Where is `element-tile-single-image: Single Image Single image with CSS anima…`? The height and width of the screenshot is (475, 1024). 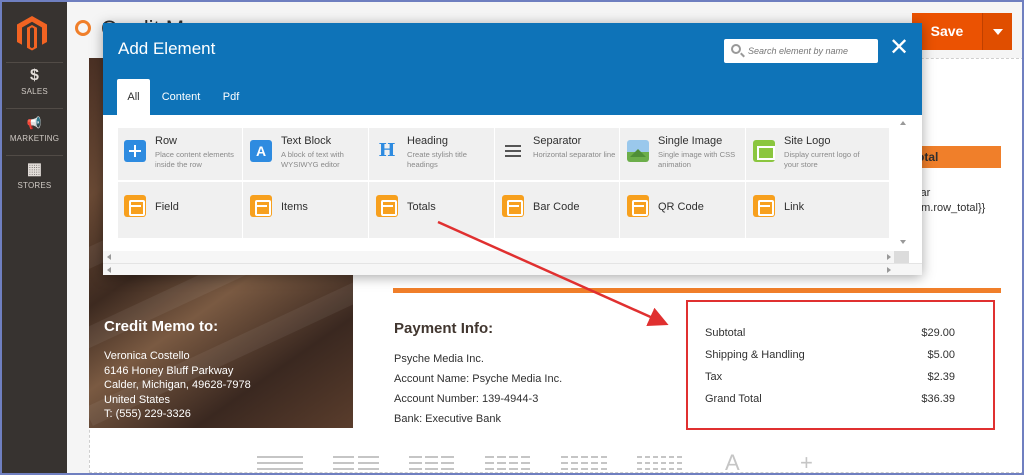
element-tile-single-image: Single Image Single image with CSS anima… is located at coordinates (683, 154).